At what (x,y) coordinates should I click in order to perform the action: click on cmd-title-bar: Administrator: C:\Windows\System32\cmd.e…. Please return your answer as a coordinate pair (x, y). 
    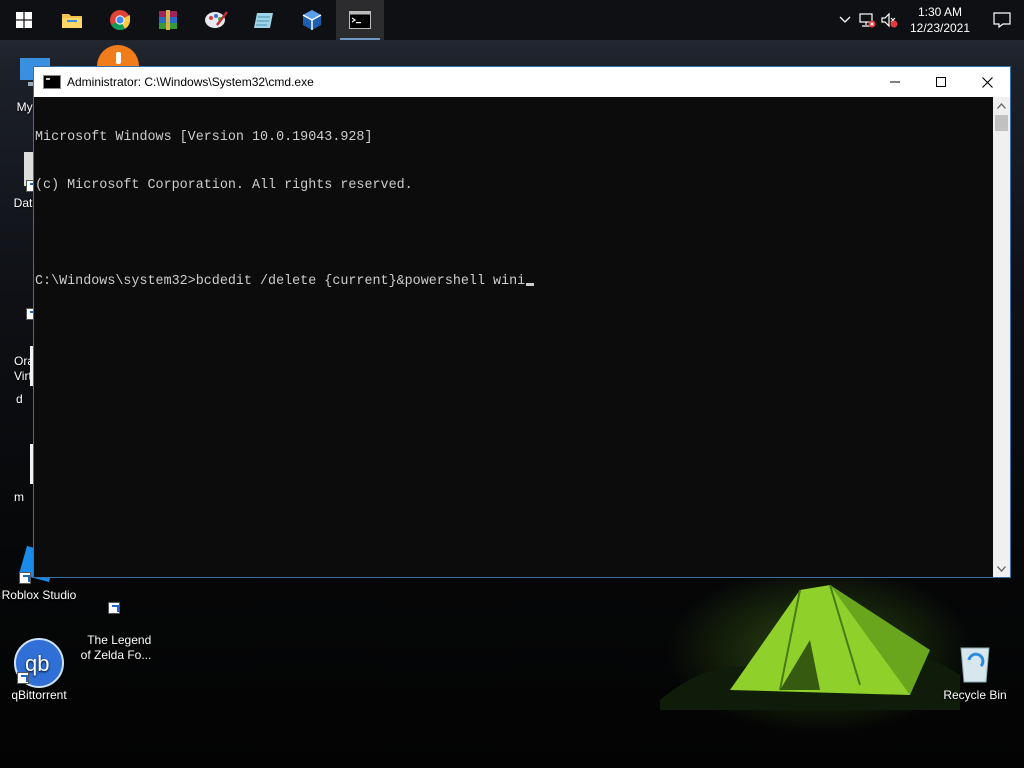
    Looking at the image, I should click on (522, 82).